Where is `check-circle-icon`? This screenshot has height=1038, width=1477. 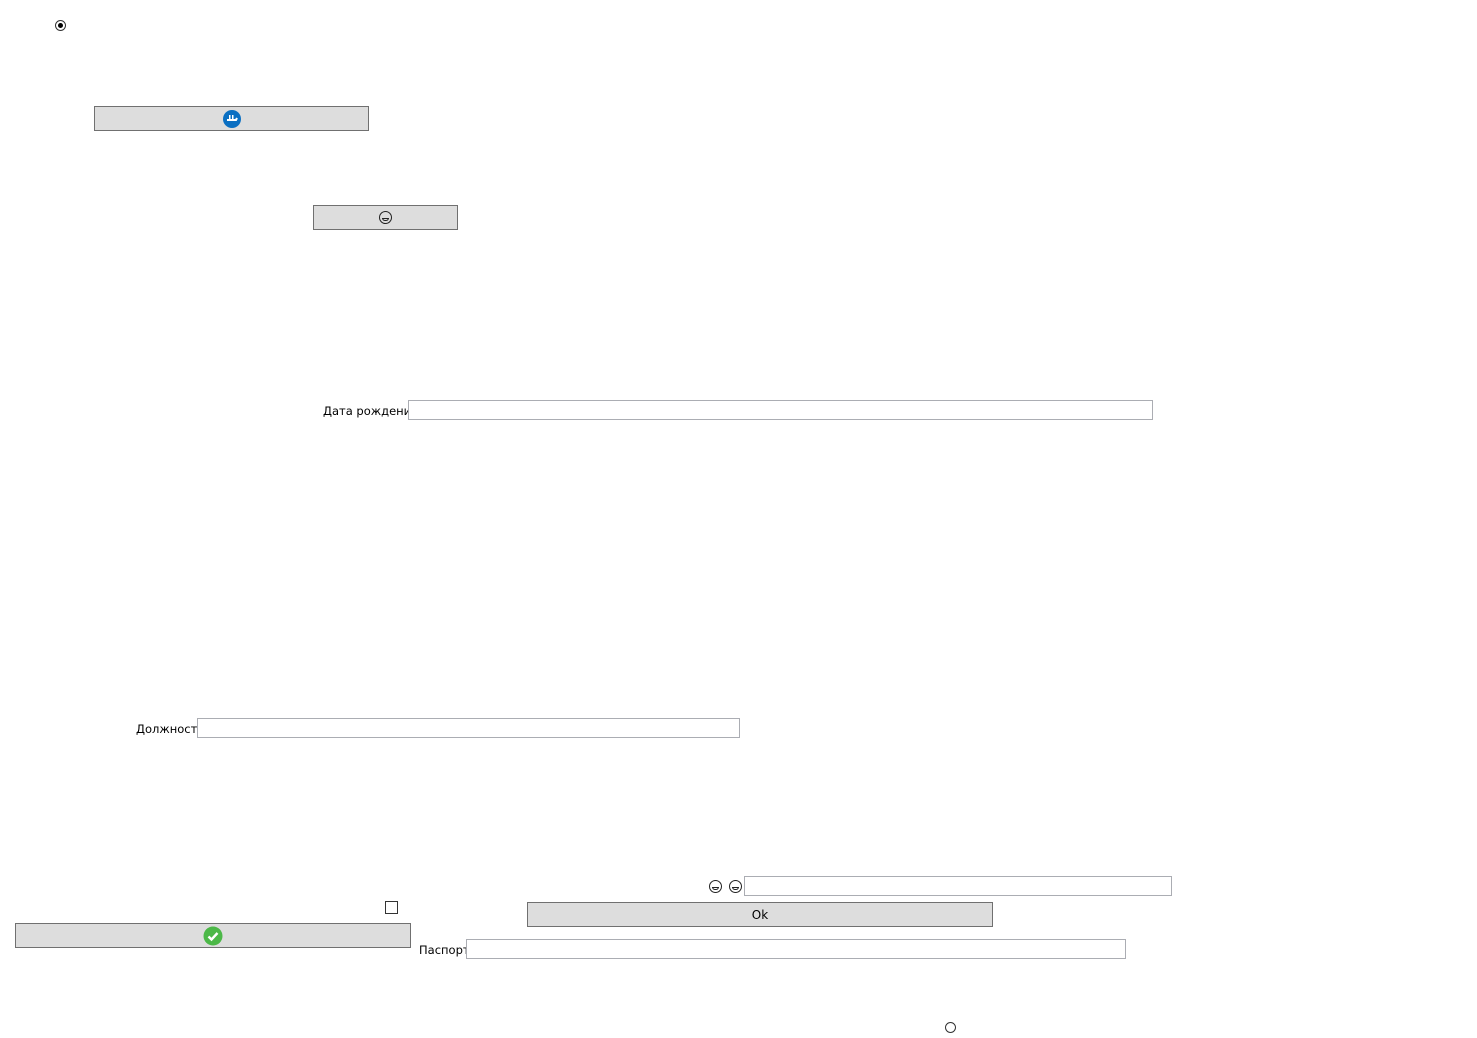
check-circle-icon is located at coordinates (213, 935).